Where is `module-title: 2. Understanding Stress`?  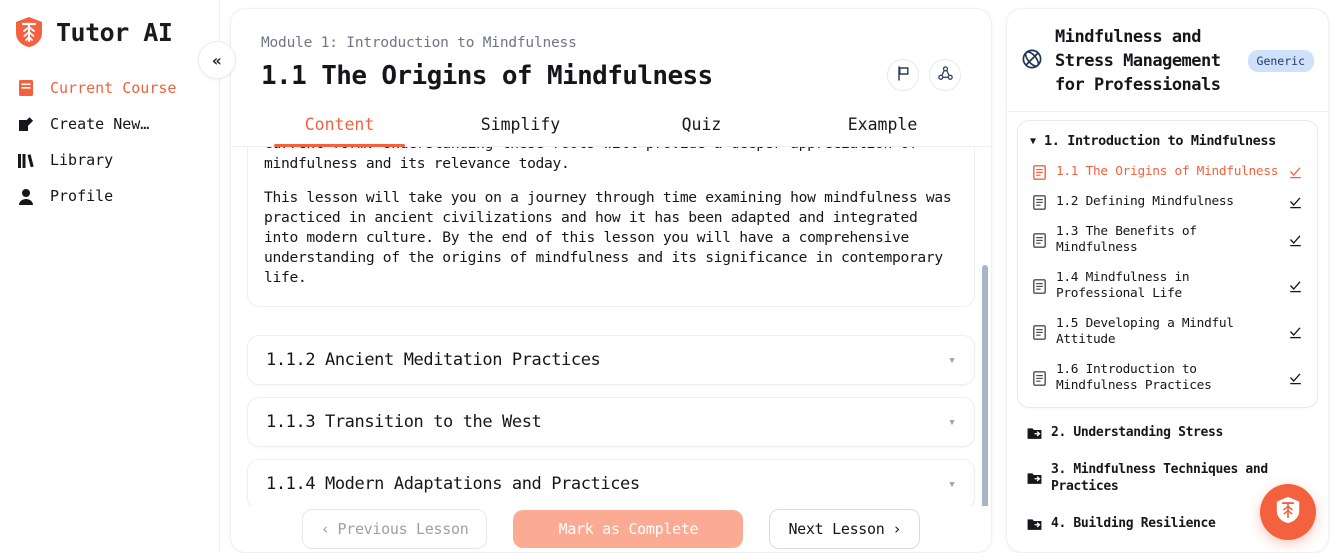
module-title: 2. Understanding Stress is located at coordinates (1137, 432).